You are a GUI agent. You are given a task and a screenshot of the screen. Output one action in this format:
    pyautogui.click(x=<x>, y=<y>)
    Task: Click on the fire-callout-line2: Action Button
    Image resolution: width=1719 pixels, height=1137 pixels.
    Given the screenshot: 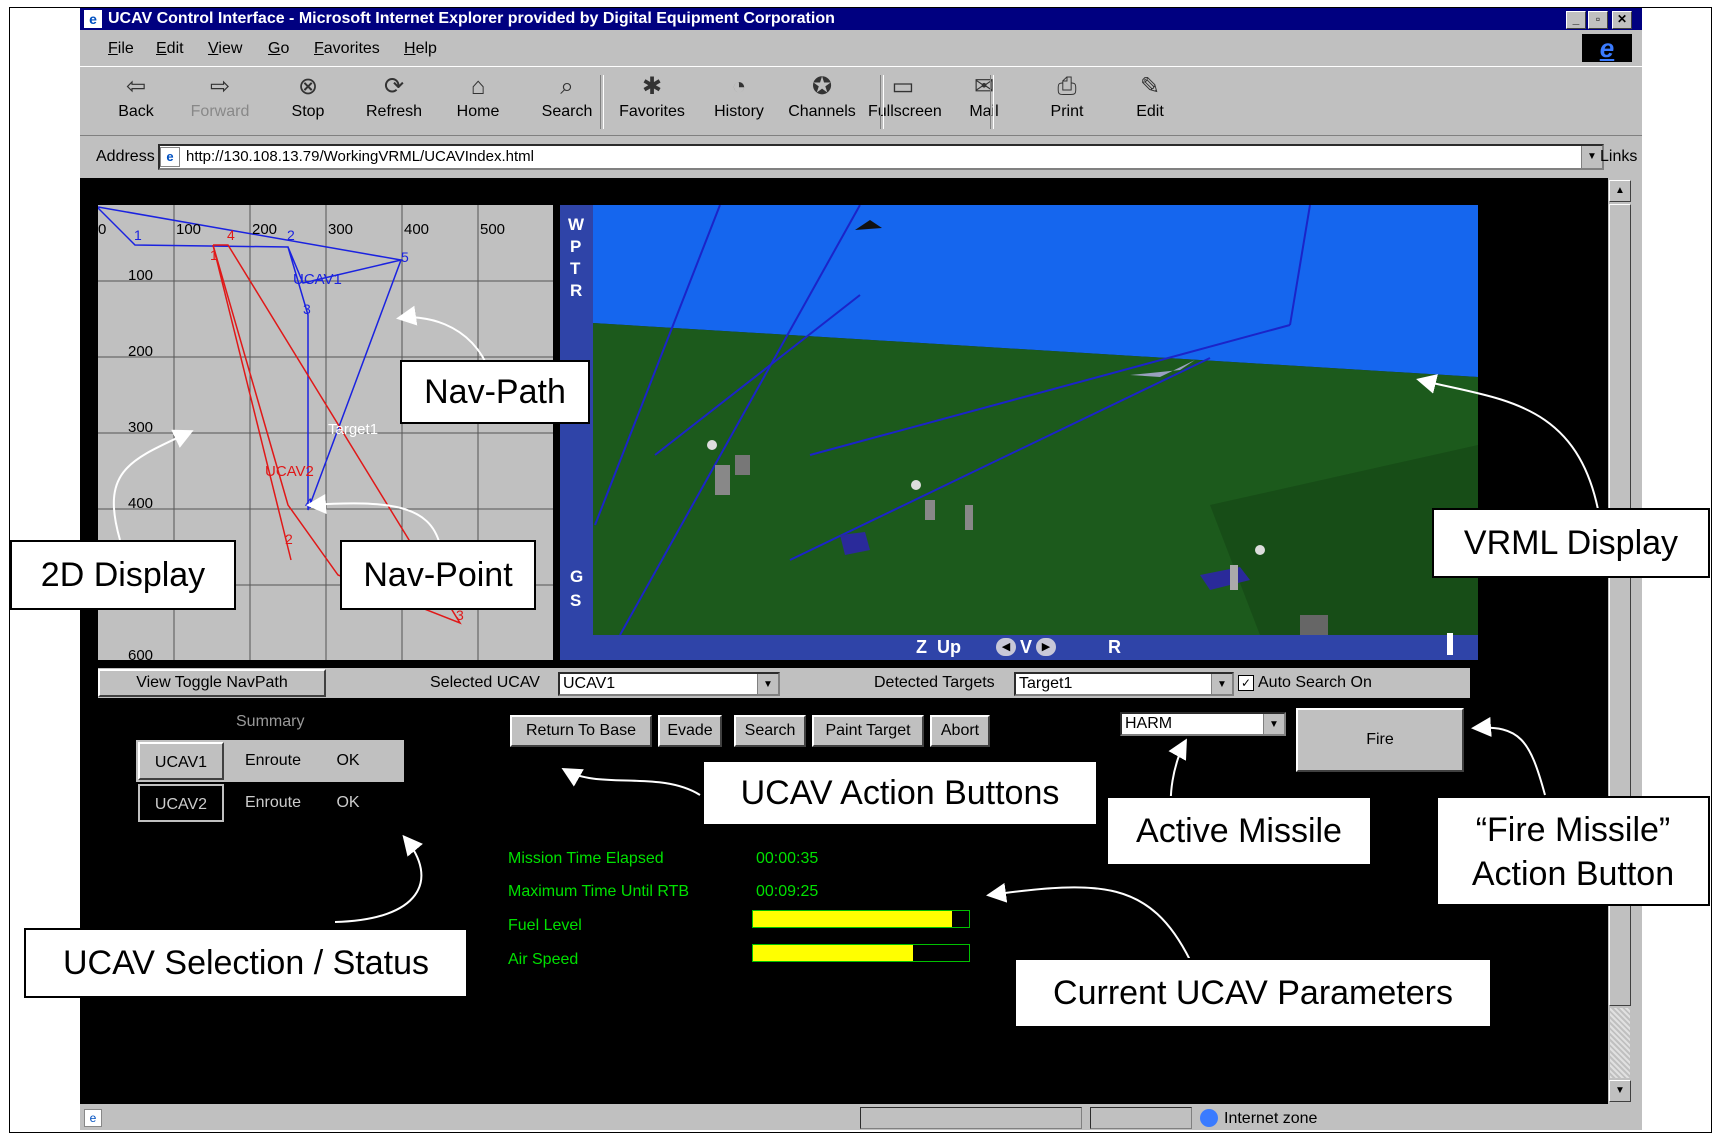 What is the action you would take?
    pyautogui.click(x=1573, y=874)
    